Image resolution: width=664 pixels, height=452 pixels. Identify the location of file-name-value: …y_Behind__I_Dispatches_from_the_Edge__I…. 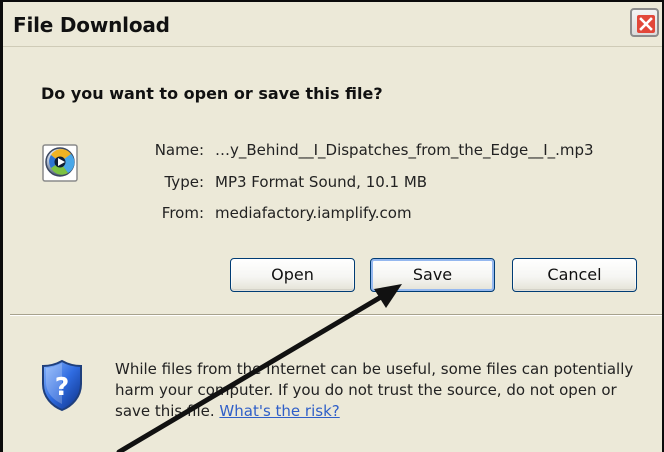
(404, 150).